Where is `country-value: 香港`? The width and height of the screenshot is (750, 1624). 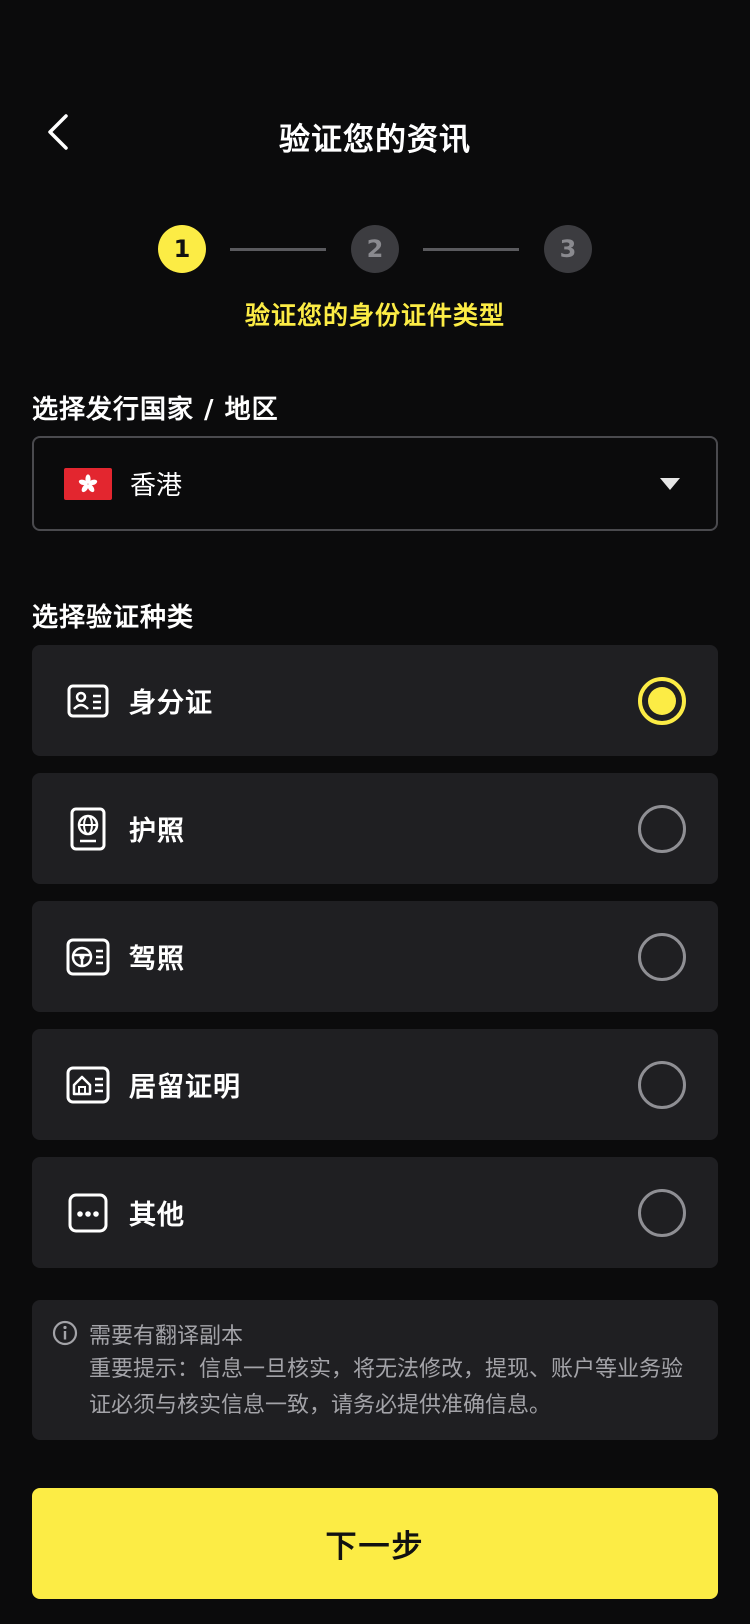
country-value: 香港 is located at coordinates (156, 486).